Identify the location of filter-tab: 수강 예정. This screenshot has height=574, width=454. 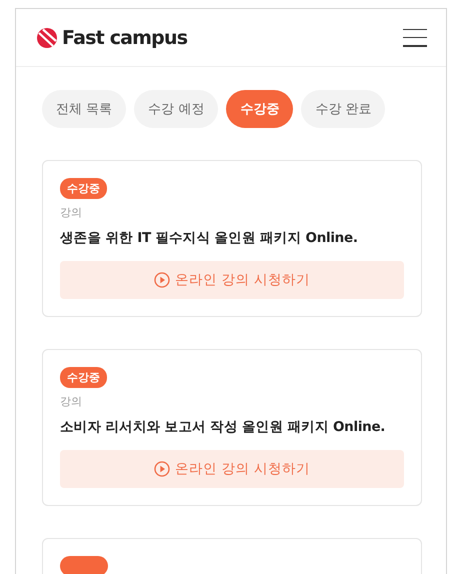
(176, 109).